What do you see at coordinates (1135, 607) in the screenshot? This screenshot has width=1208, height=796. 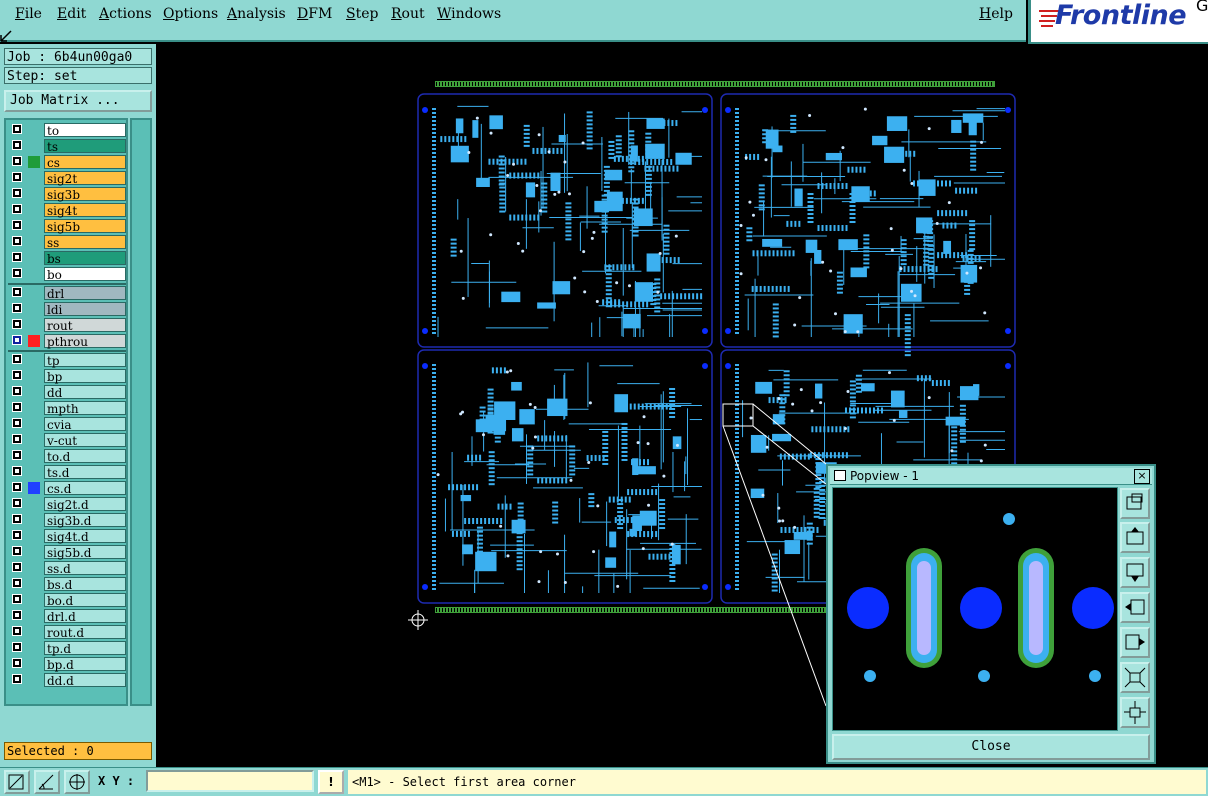 I see `popview-pan-left-button` at bounding box center [1135, 607].